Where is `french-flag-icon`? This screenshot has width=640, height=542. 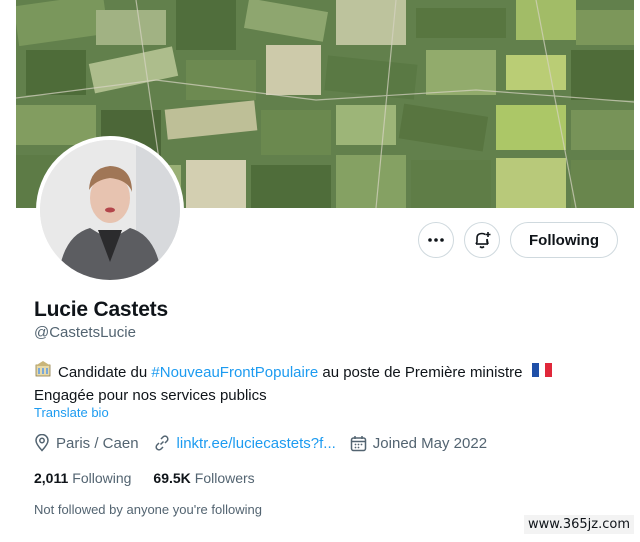
french-flag-icon is located at coordinates (542, 373).